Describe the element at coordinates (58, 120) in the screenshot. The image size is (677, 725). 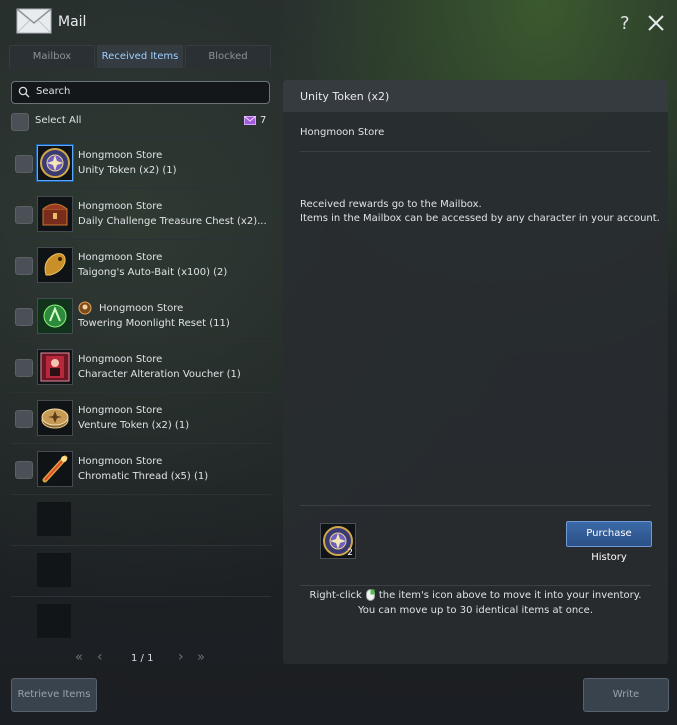
I see `select-all-label: Select All` at that location.